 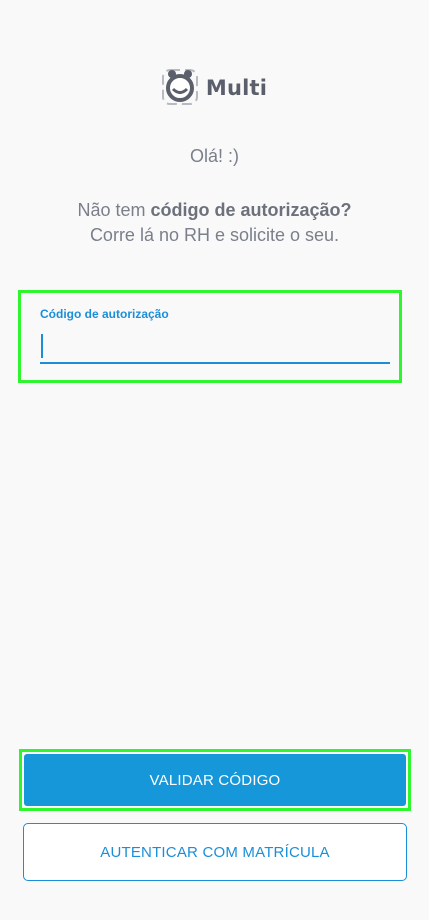 What do you see at coordinates (251, 210) in the screenshot?
I see `hint-bold: código de autorização?` at bounding box center [251, 210].